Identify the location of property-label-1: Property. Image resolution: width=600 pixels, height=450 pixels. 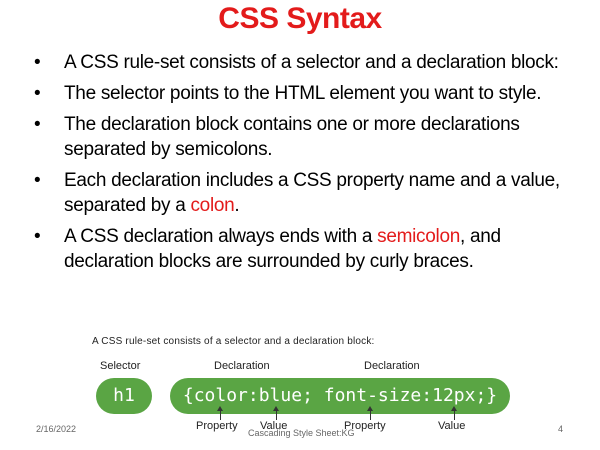
(217, 426).